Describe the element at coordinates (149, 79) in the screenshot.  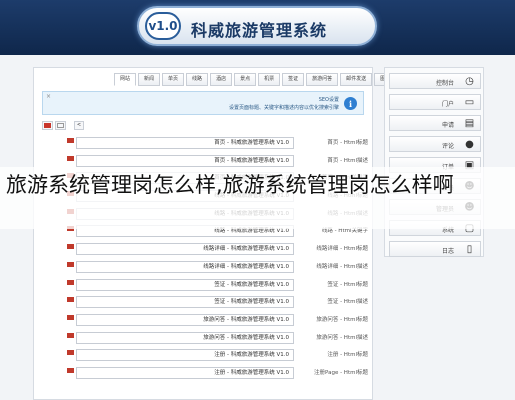
I see `tab-1: 新闻` at that location.